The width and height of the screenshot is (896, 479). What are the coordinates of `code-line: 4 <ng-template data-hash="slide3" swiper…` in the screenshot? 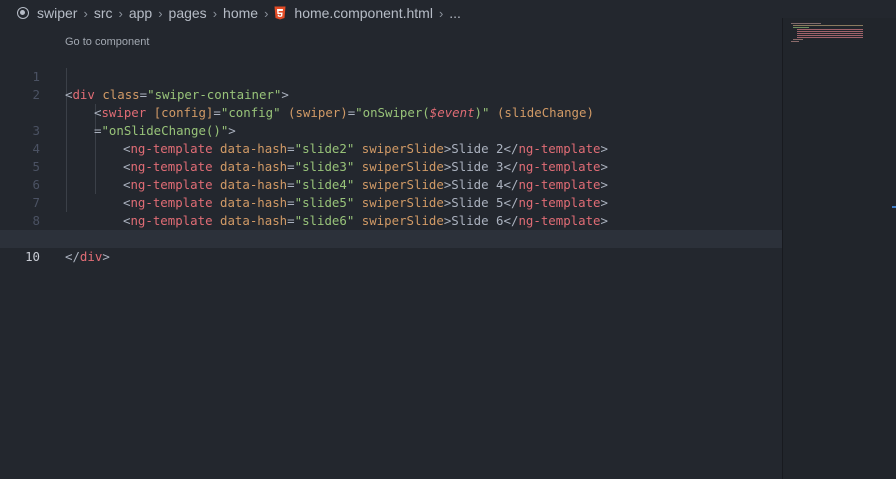 It's located at (391, 148).